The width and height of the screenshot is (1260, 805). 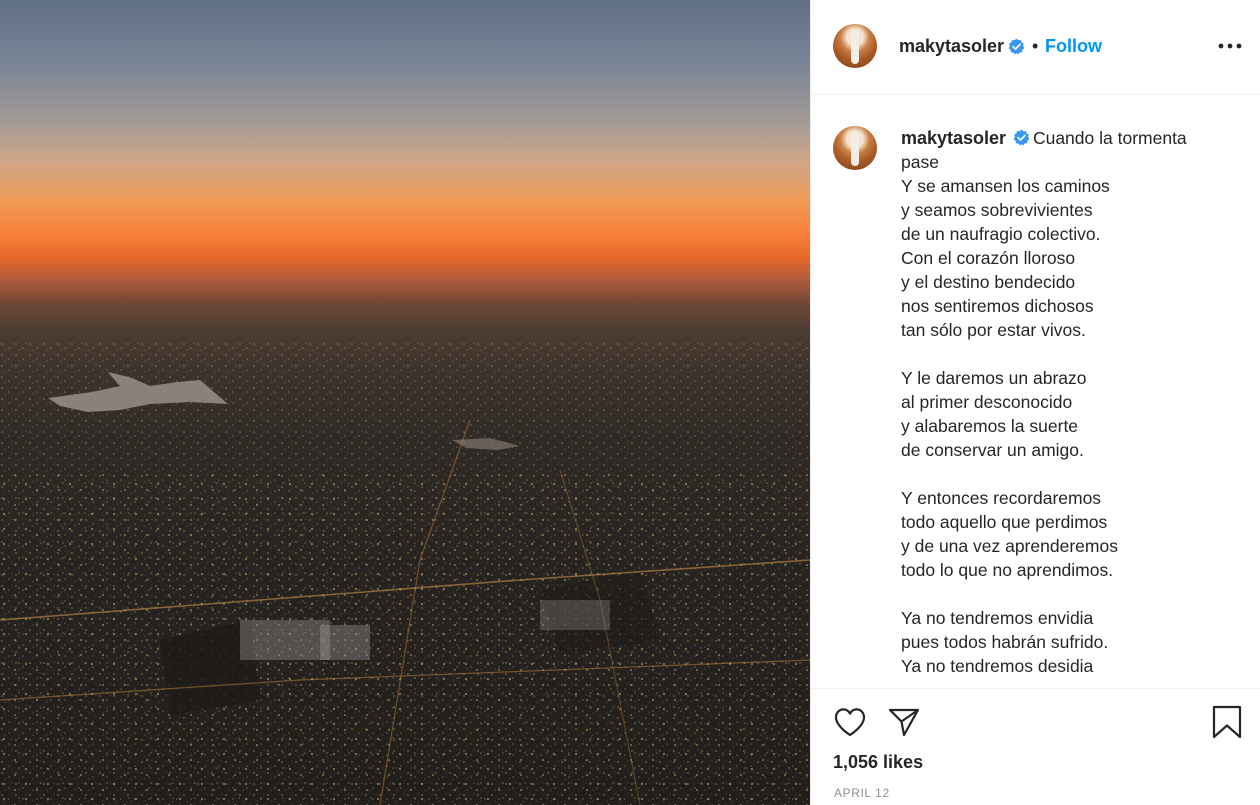 I want to click on post-actions: 1,056 likes APRIL 12, so click(x=1035, y=746).